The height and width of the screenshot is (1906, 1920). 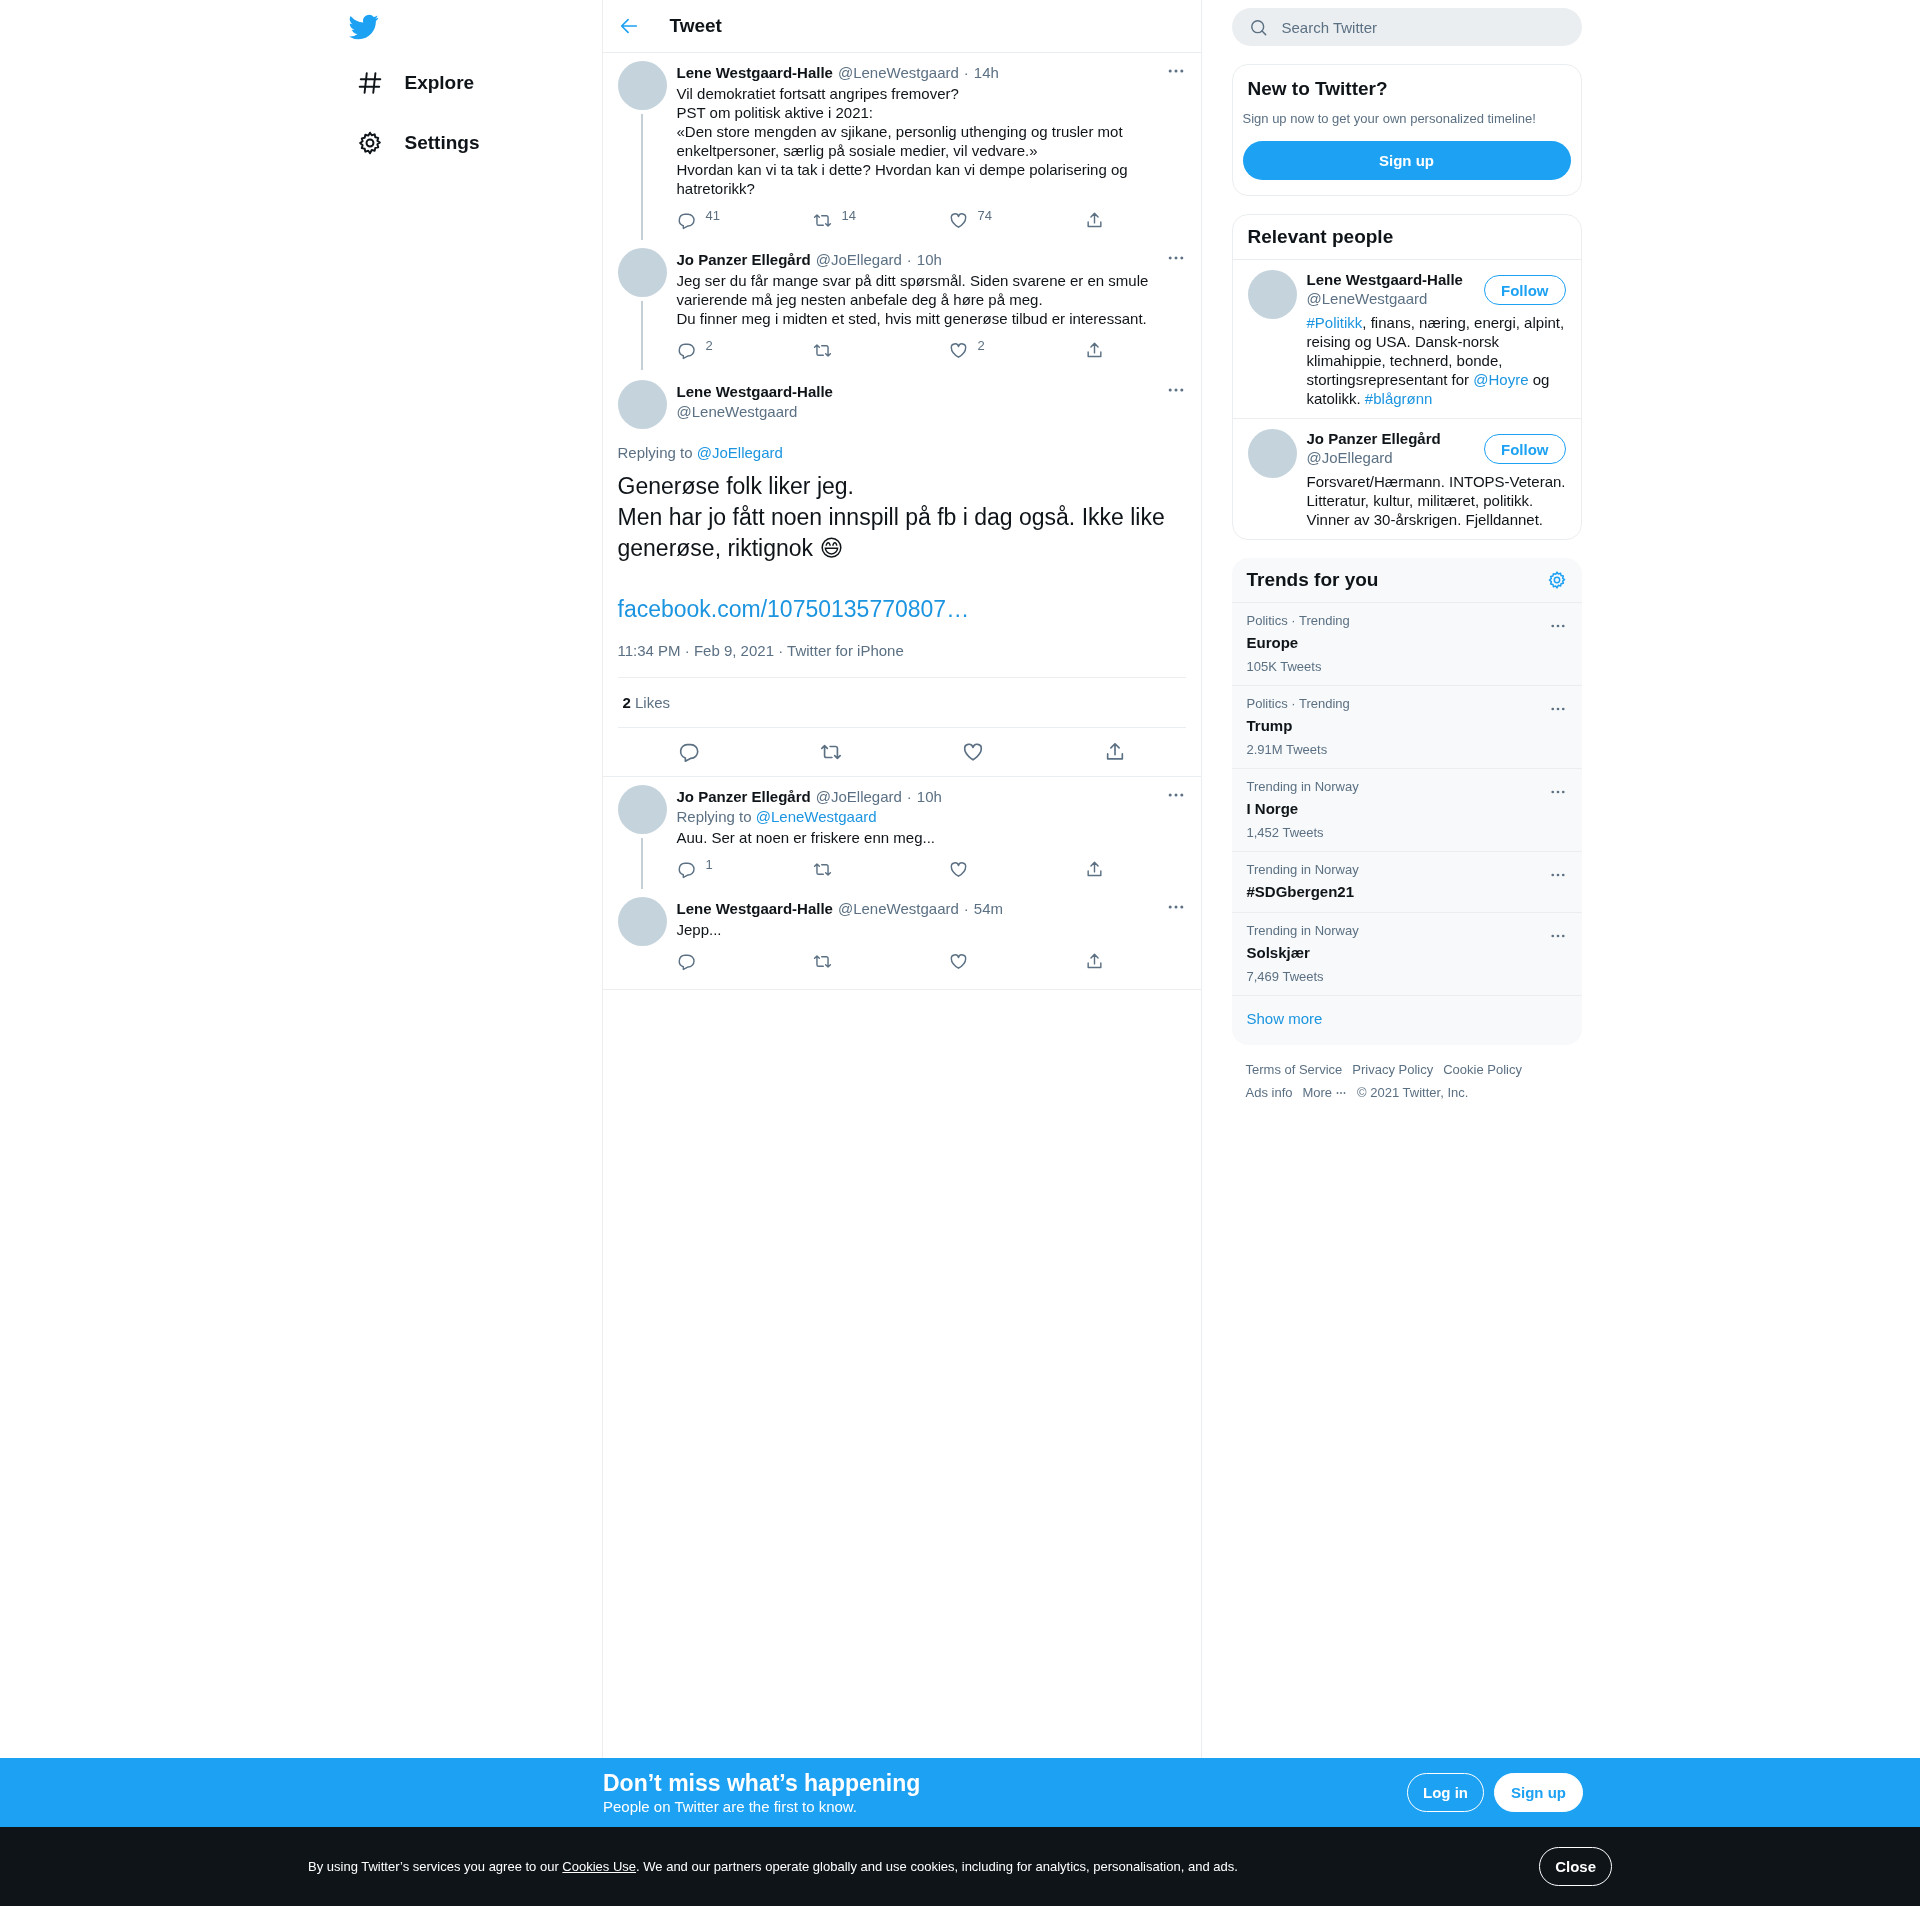 What do you see at coordinates (1413, 1092) in the screenshot?
I see `copyright-text: © 2021 Twitter, Inc.` at bounding box center [1413, 1092].